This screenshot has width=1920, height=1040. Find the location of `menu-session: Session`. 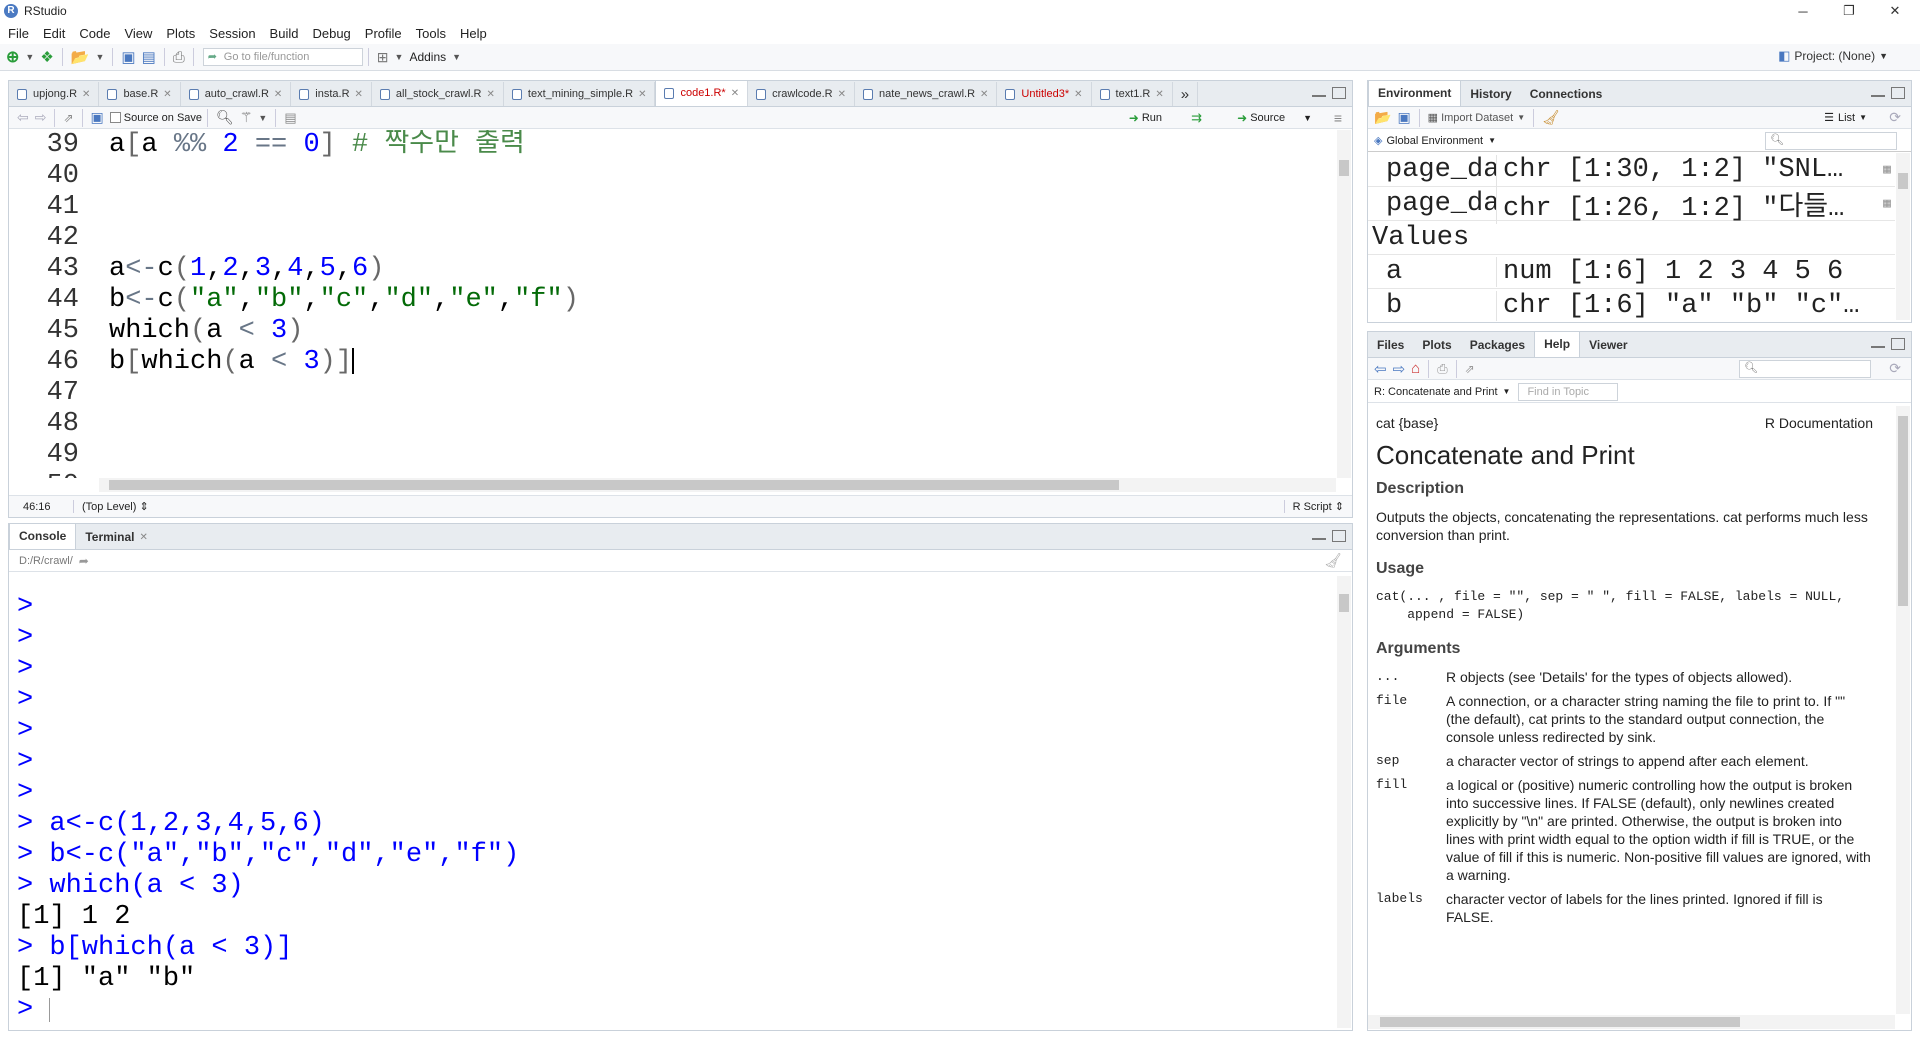

menu-session: Session is located at coordinates (231, 33).